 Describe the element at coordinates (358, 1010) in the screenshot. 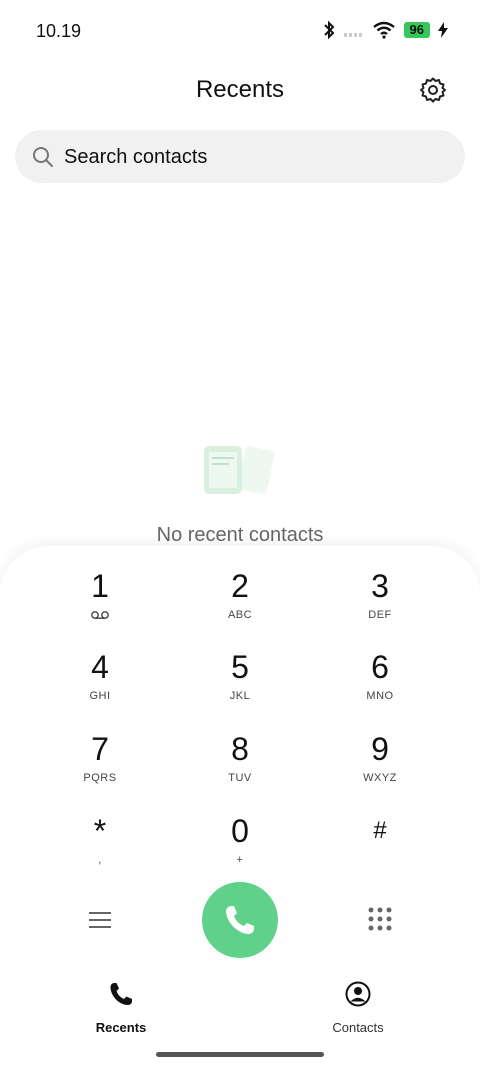

I see `nav-tab-contacts: Contacts` at that location.